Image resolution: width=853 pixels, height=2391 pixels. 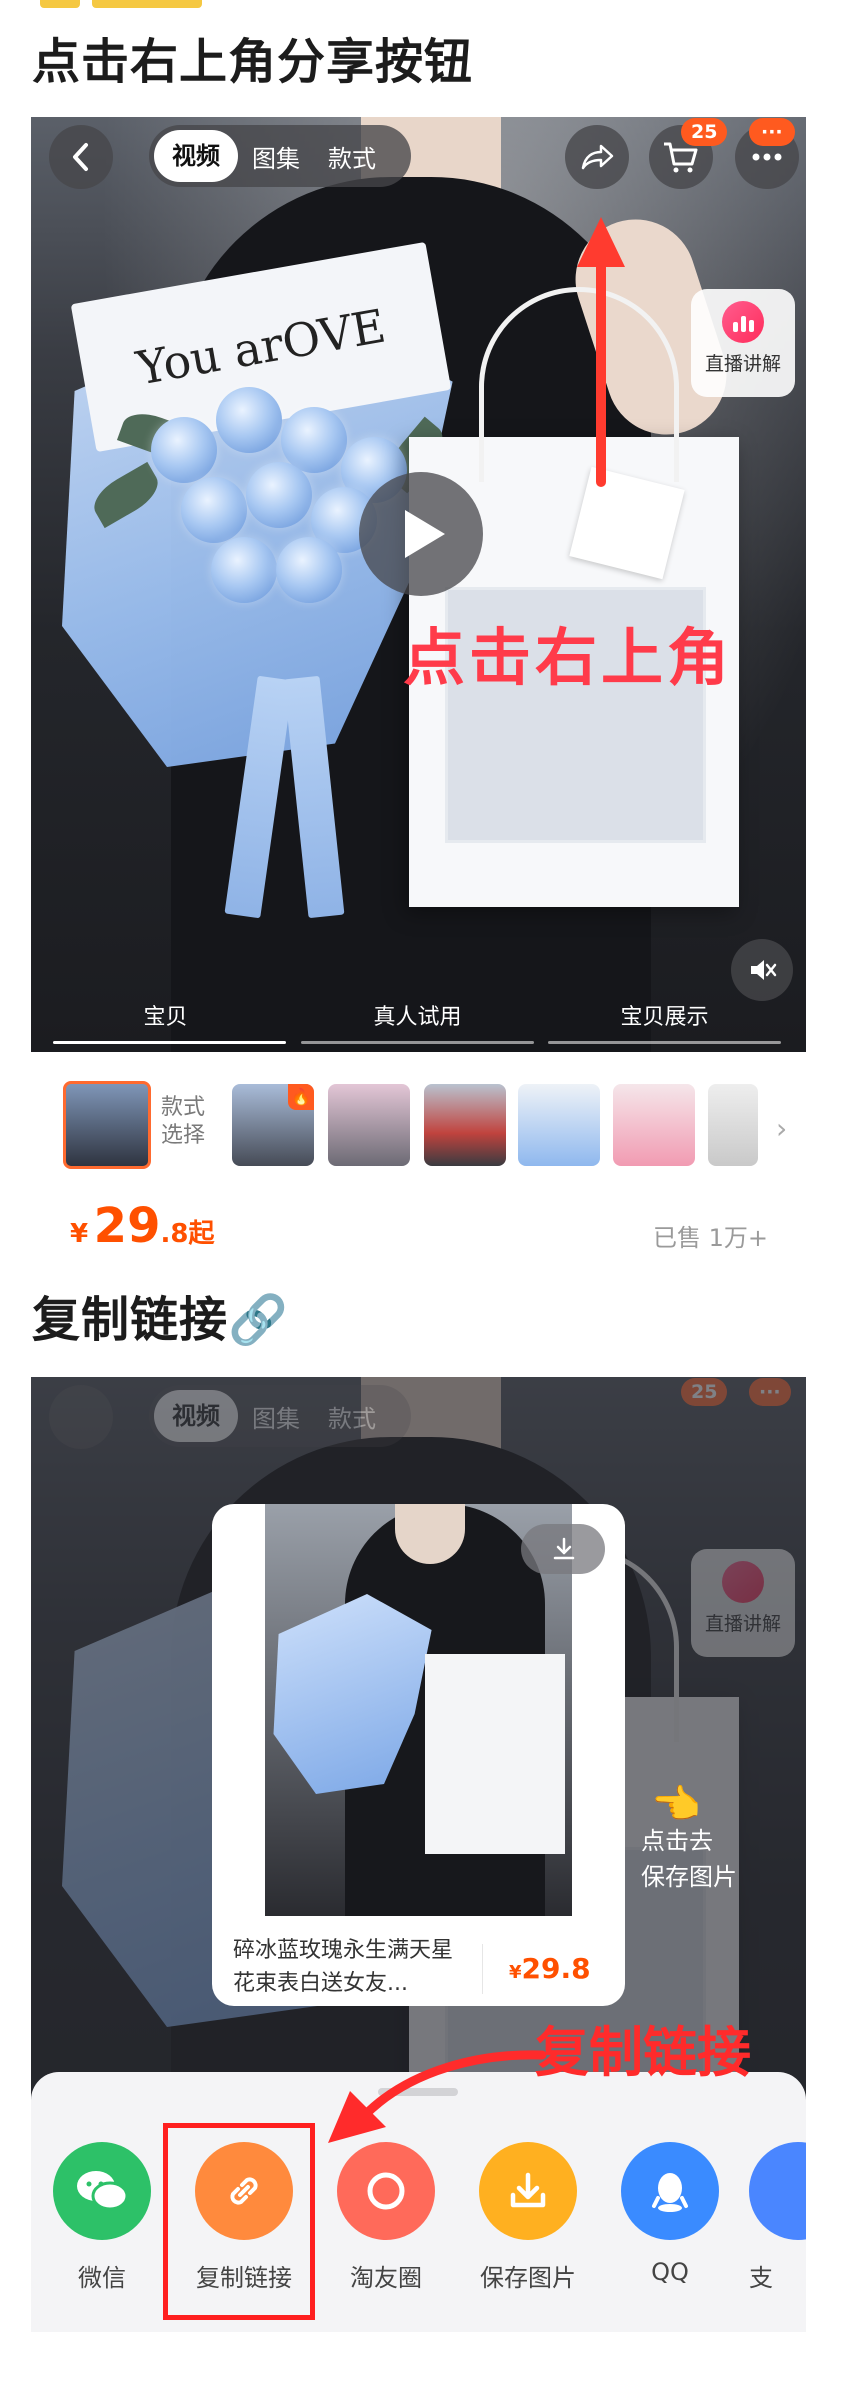 I want to click on share-card-price: ¥29.8, so click(x=550, y=1968).